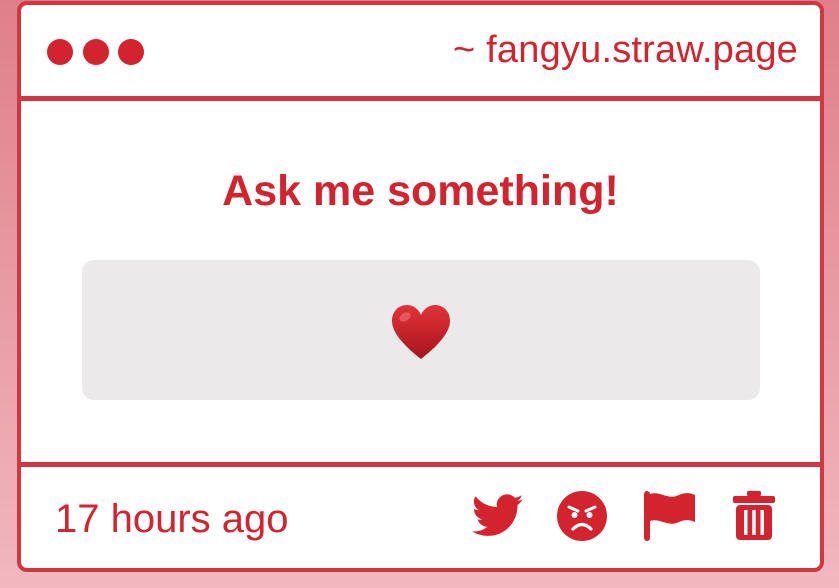 Image resolution: width=839 pixels, height=588 pixels. I want to click on share-twitter-button, so click(498, 516).